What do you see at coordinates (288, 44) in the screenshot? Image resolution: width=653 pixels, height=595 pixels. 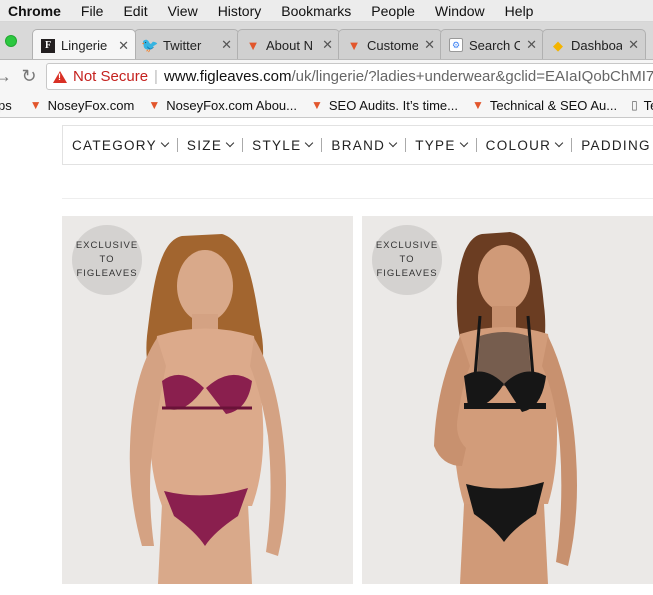 I see `tab-about: ▼ About N ✕` at bounding box center [288, 44].